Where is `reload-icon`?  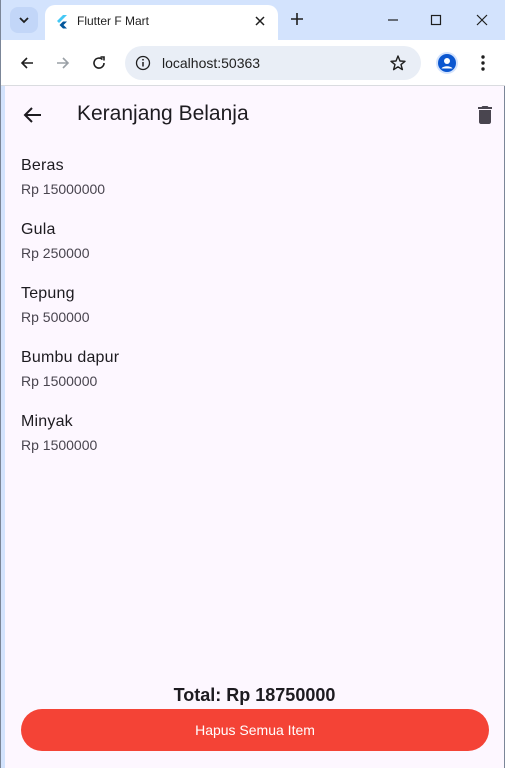
reload-icon is located at coordinates (99, 63).